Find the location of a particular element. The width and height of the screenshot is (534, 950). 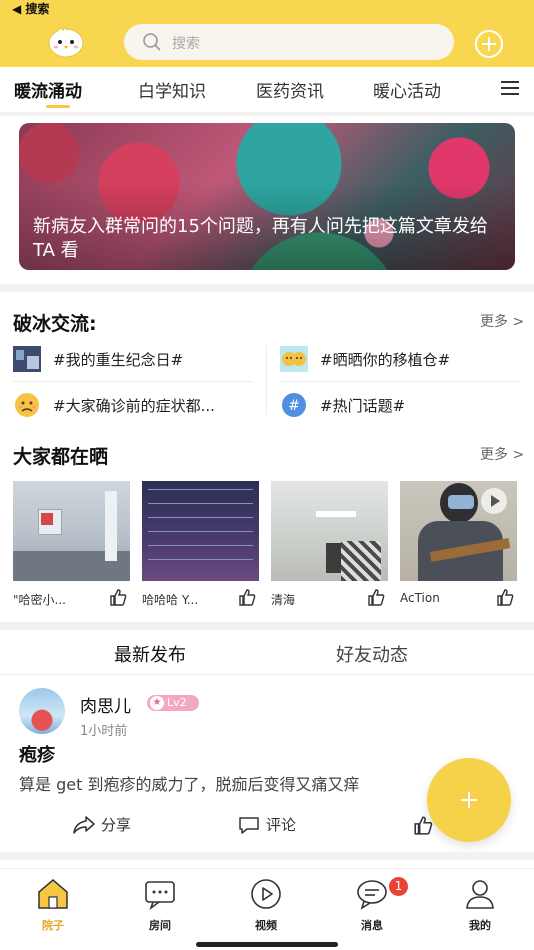

message-count-badge: 1 is located at coordinates (398, 886).